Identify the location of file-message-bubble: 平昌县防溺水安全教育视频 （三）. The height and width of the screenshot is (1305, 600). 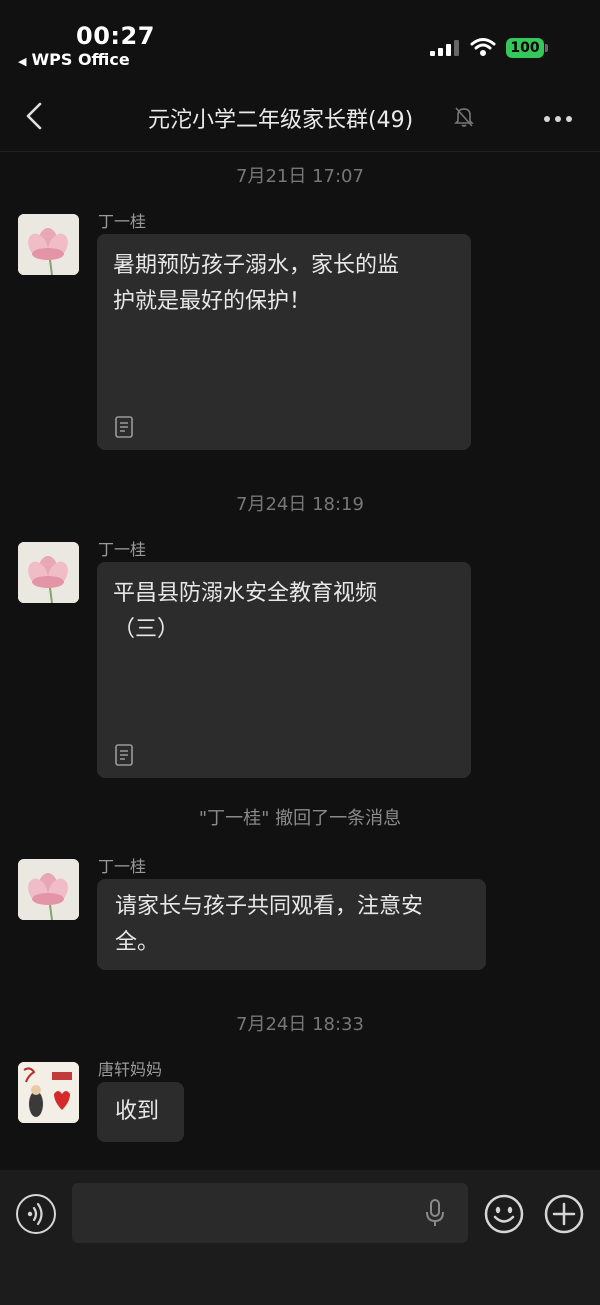
(284, 670).